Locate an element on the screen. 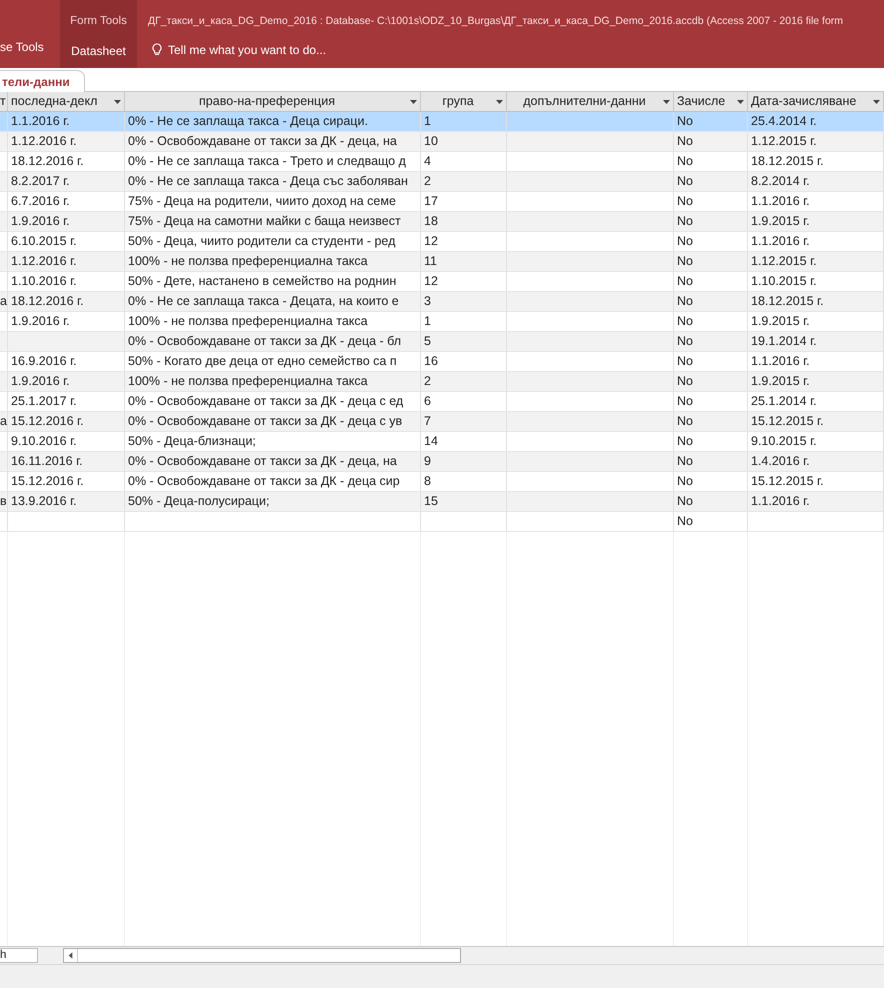 This screenshot has width=884, height=988. table-row: 1.9.2016 г. 100% - не ползва преференциална такса 2 No 1.9.2015 г. is located at coordinates (442, 382).